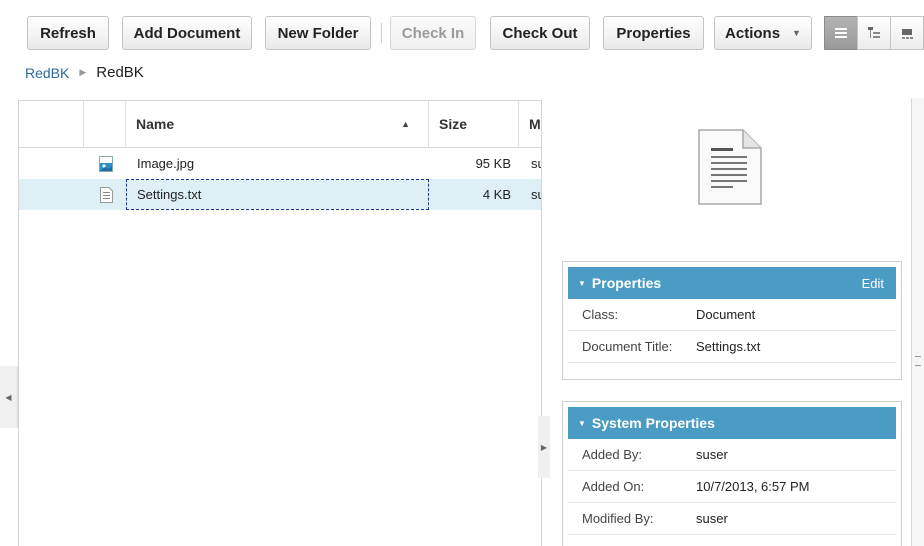 Image resolution: width=924 pixels, height=546 pixels. I want to click on image-file-icon, so click(106, 163).